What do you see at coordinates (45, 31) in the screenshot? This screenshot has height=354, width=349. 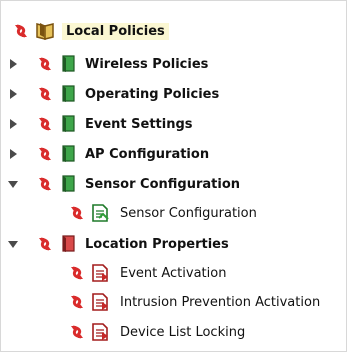 I see `book-icon` at bounding box center [45, 31].